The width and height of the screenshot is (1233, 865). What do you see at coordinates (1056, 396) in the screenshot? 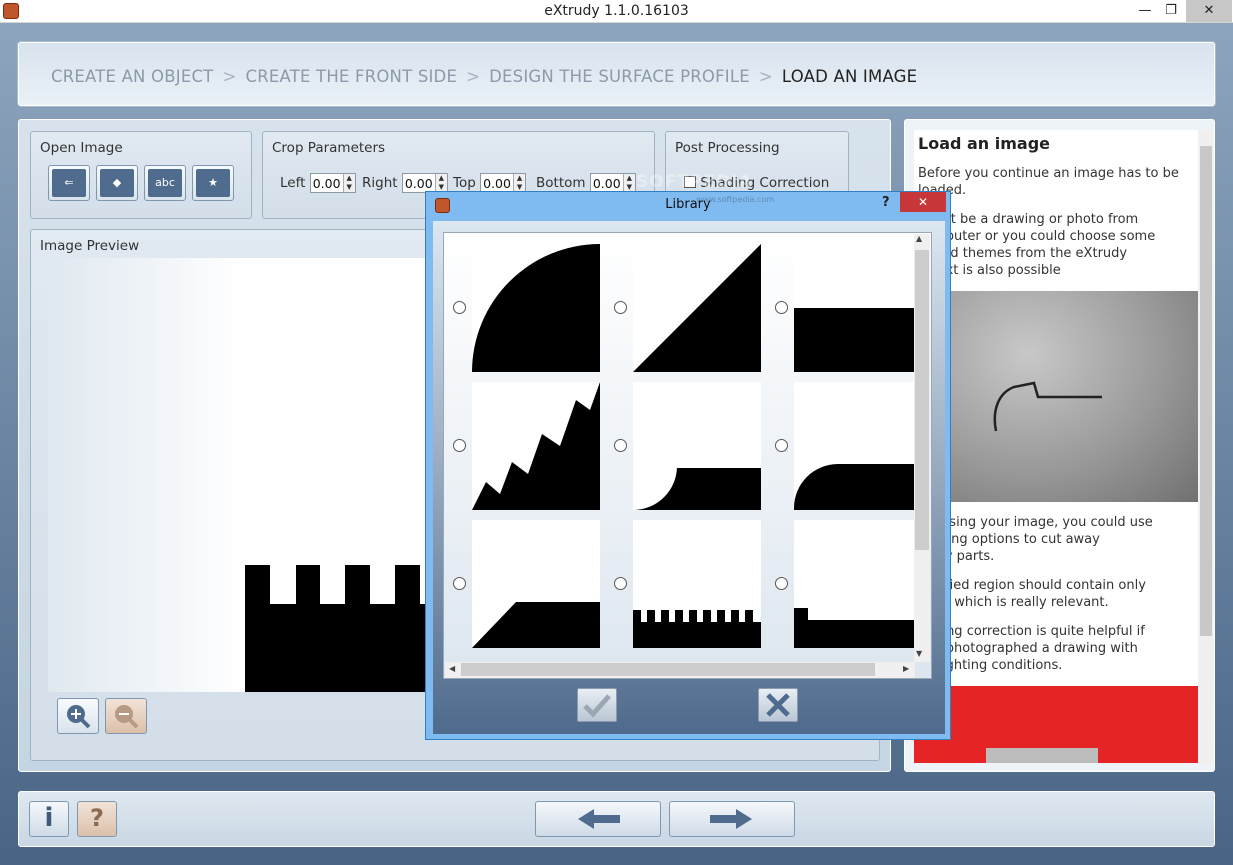
I see `help-example-photo` at bounding box center [1056, 396].